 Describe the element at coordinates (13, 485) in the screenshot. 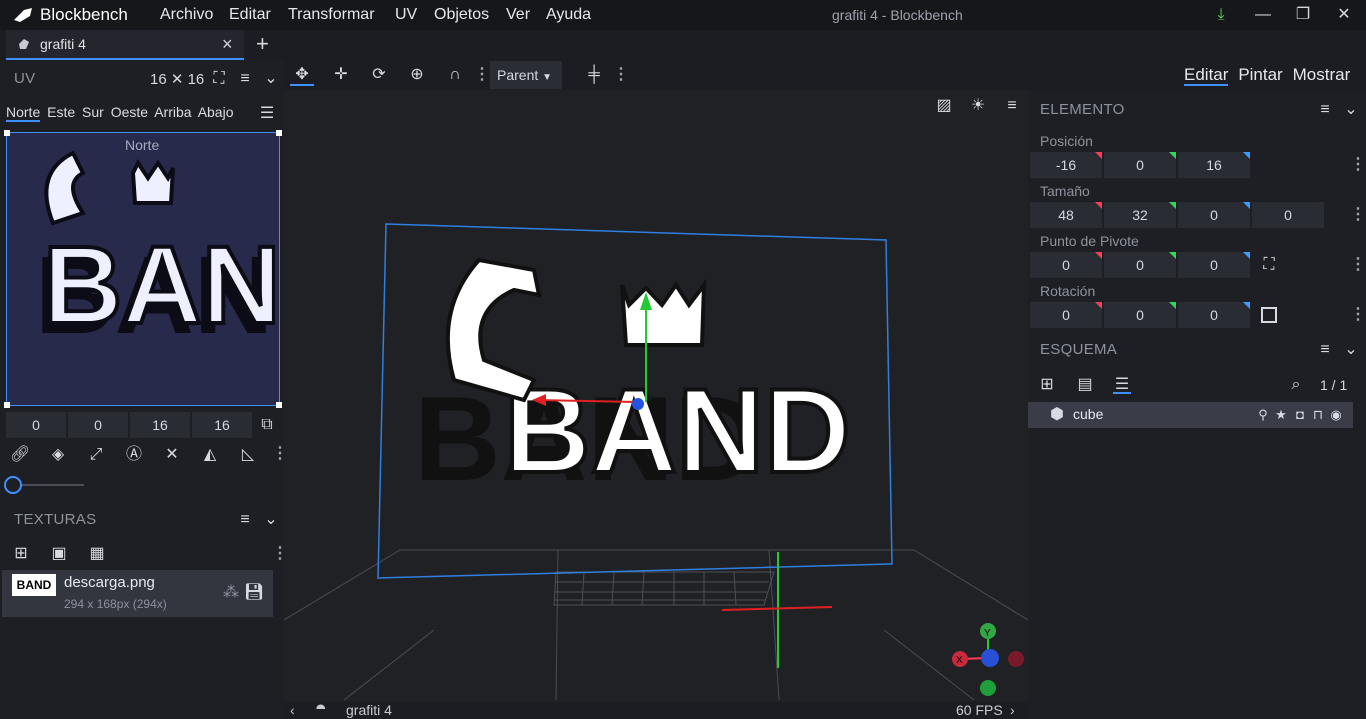

I see `slider-handle` at that location.